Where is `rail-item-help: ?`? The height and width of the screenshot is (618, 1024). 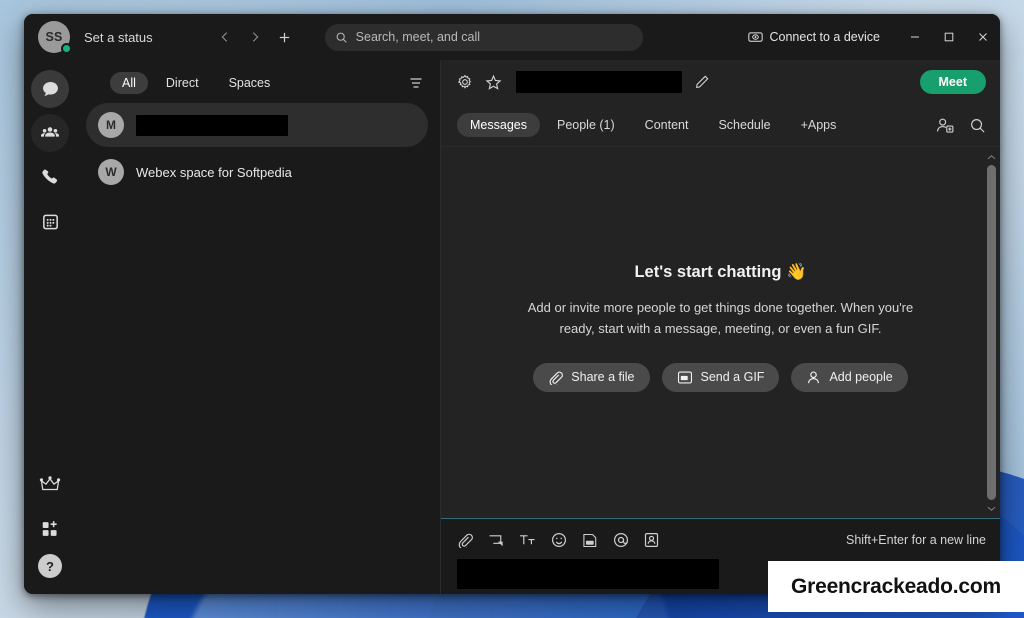
rail-item-help: ? is located at coordinates (50, 566).